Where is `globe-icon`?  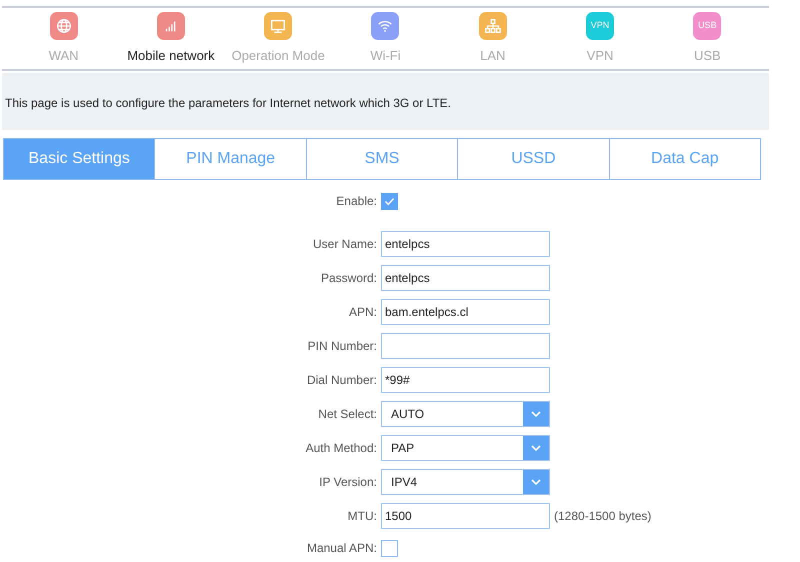
globe-icon is located at coordinates (63, 26).